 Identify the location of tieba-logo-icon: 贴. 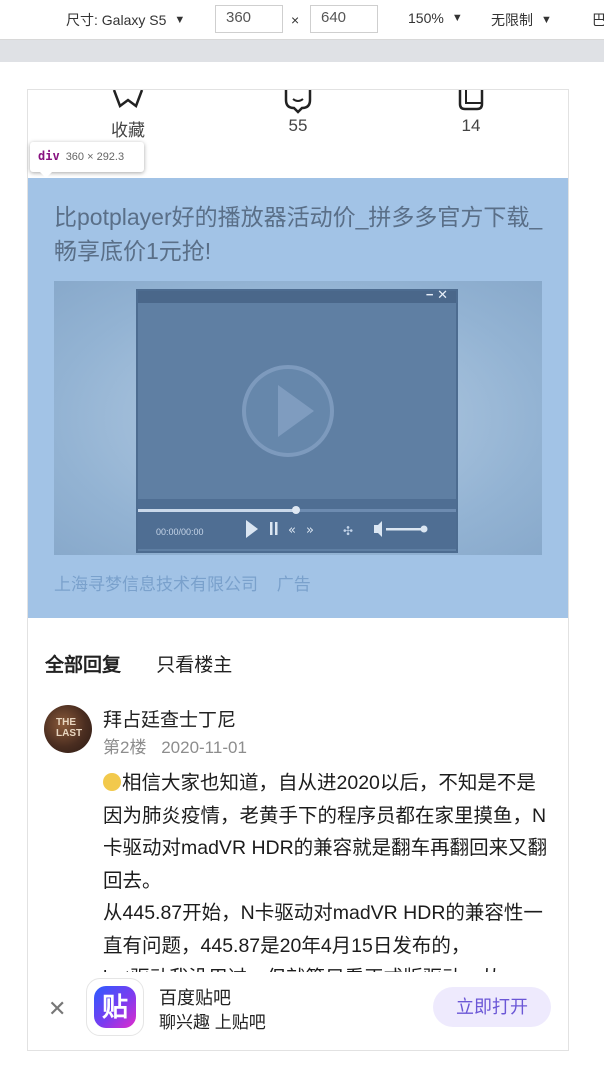
(115, 1007).